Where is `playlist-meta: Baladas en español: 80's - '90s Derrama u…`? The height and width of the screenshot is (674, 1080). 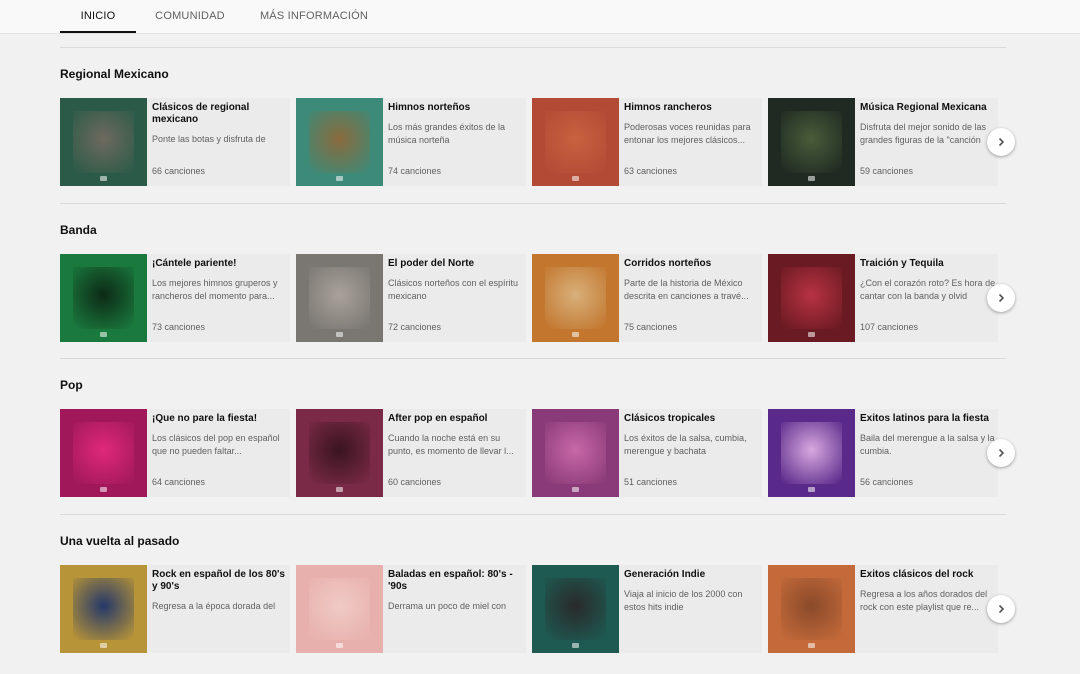 playlist-meta: Baladas en español: 80's - '90s Derrama u… is located at coordinates (456, 609).